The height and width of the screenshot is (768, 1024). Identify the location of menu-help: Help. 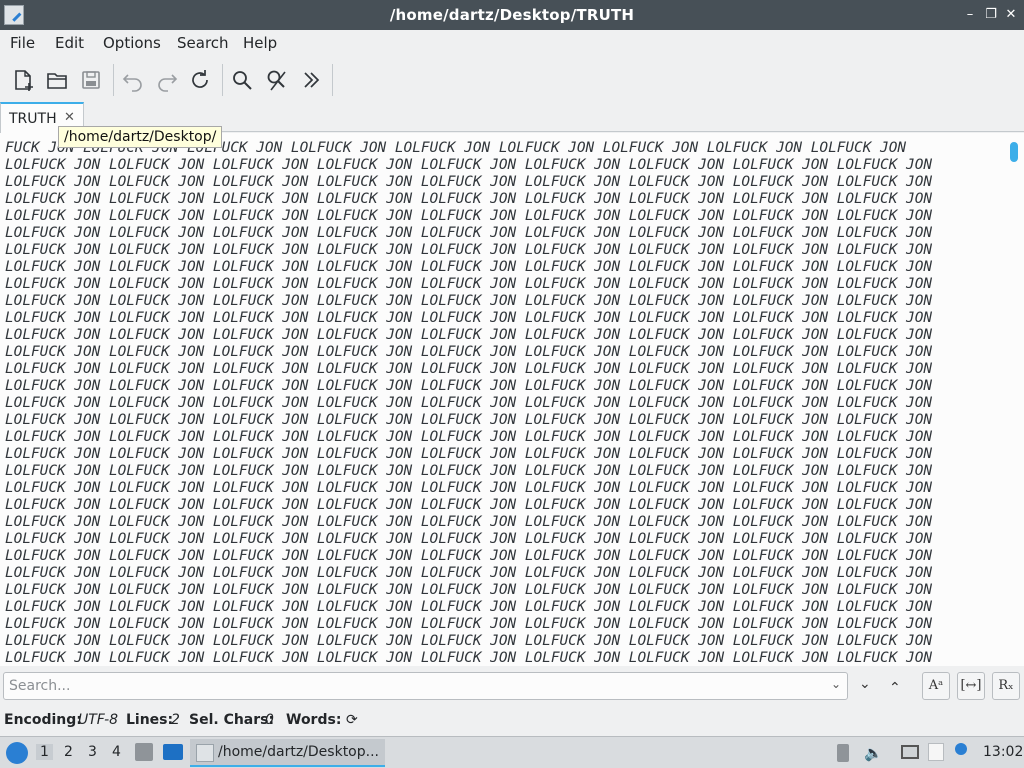
(260, 43).